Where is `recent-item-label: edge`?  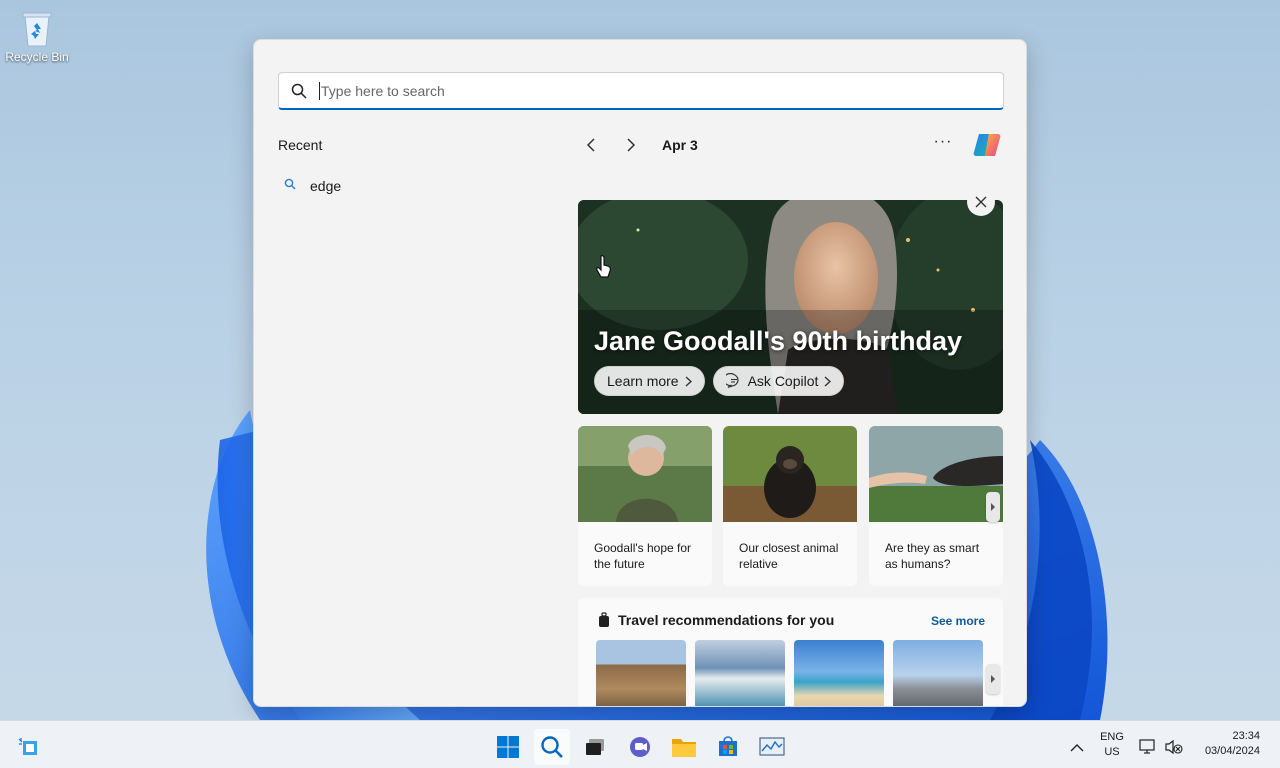
recent-item-label: edge is located at coordinates (326, 186).